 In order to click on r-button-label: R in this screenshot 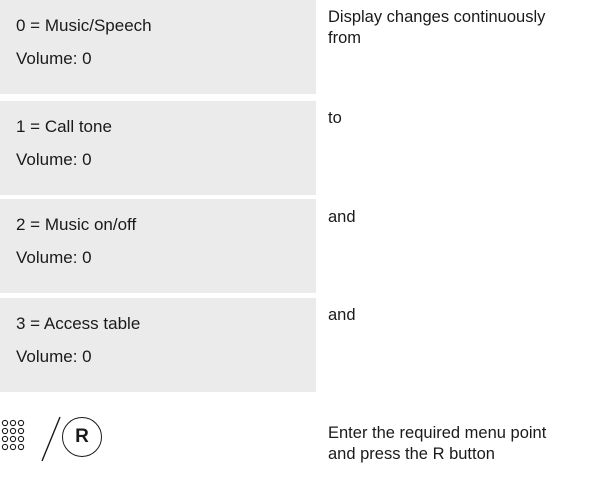, I will do `click(82, 436)`.